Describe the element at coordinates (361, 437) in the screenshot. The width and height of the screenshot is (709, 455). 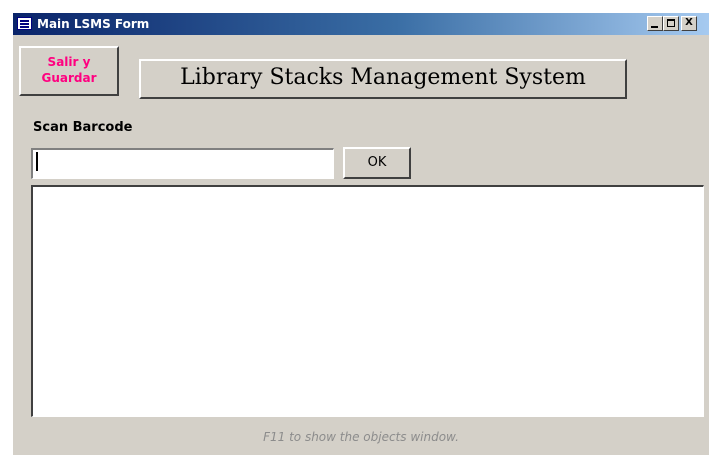
I see `objects-window-hint: F11 to show the objects window.` at that location.